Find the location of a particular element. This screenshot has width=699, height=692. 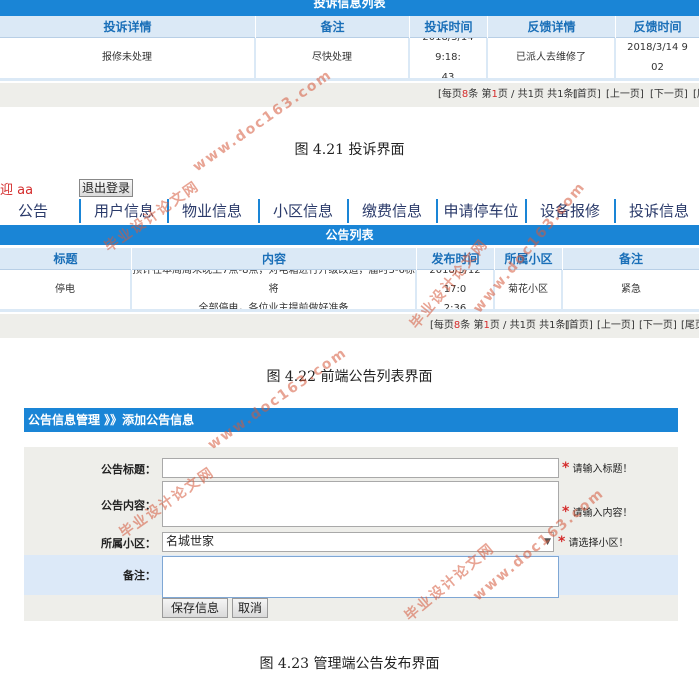

title-input is located at coordinates (360, 468).